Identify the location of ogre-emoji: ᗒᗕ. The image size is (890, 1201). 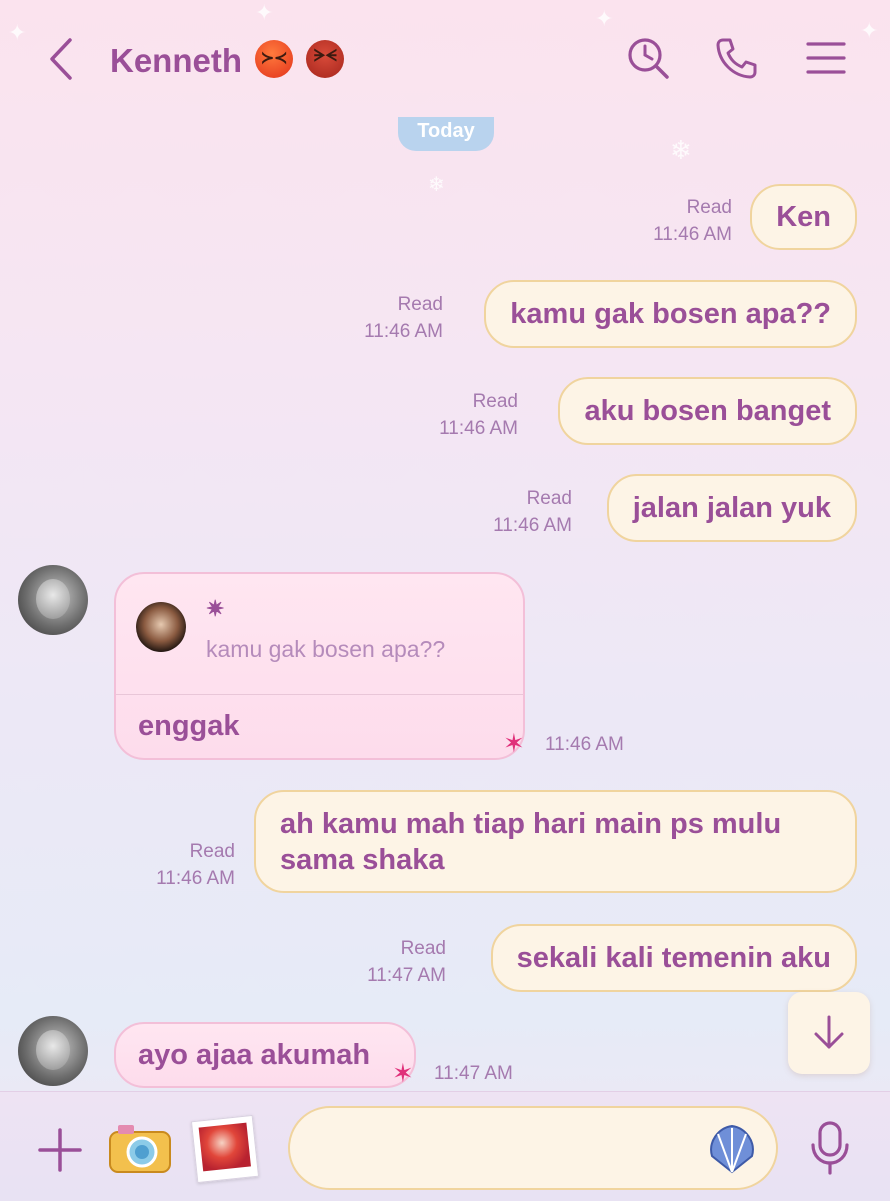
(325, 59).